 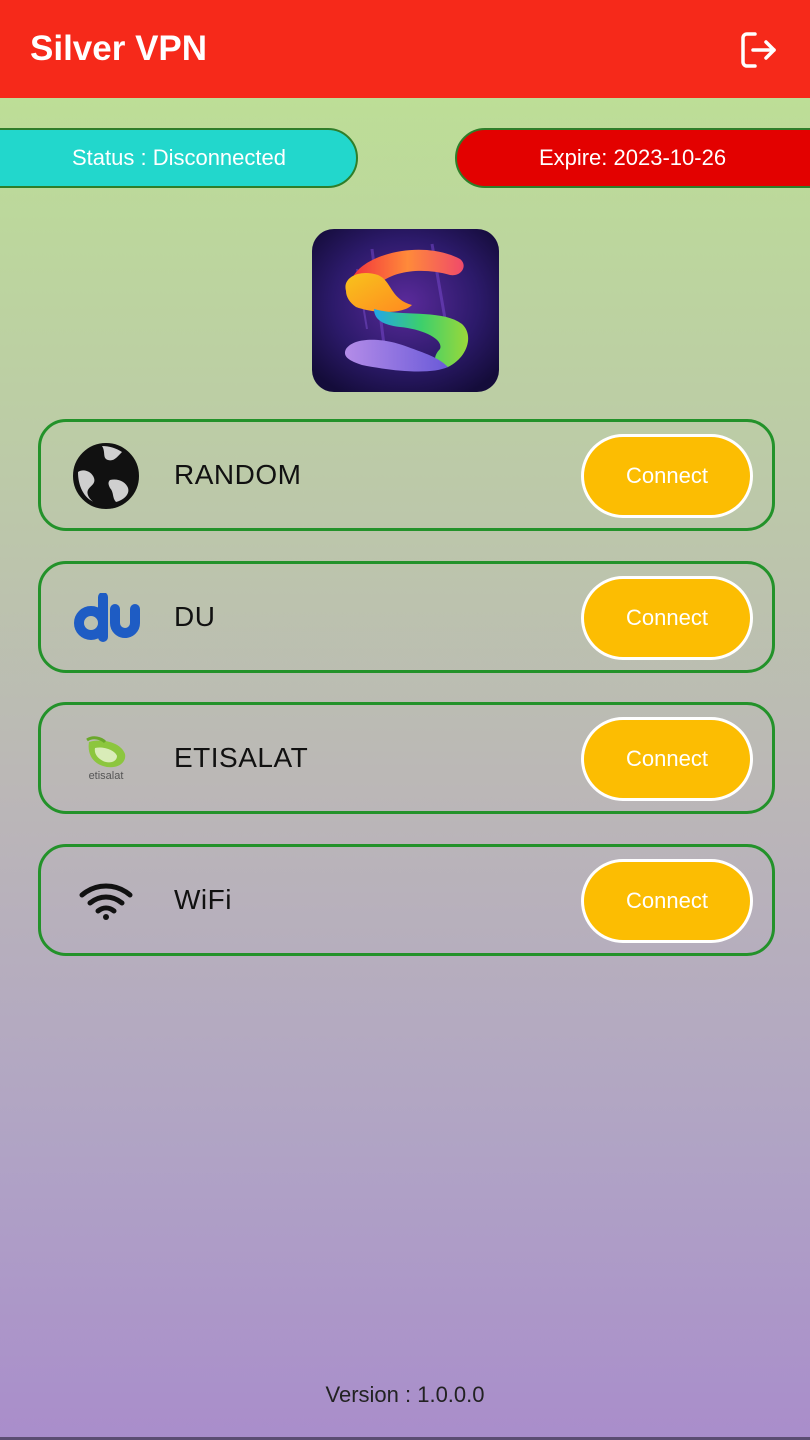 I want to click on expire-text: Expire: 2023-10-26, so click(x=632, y=157).